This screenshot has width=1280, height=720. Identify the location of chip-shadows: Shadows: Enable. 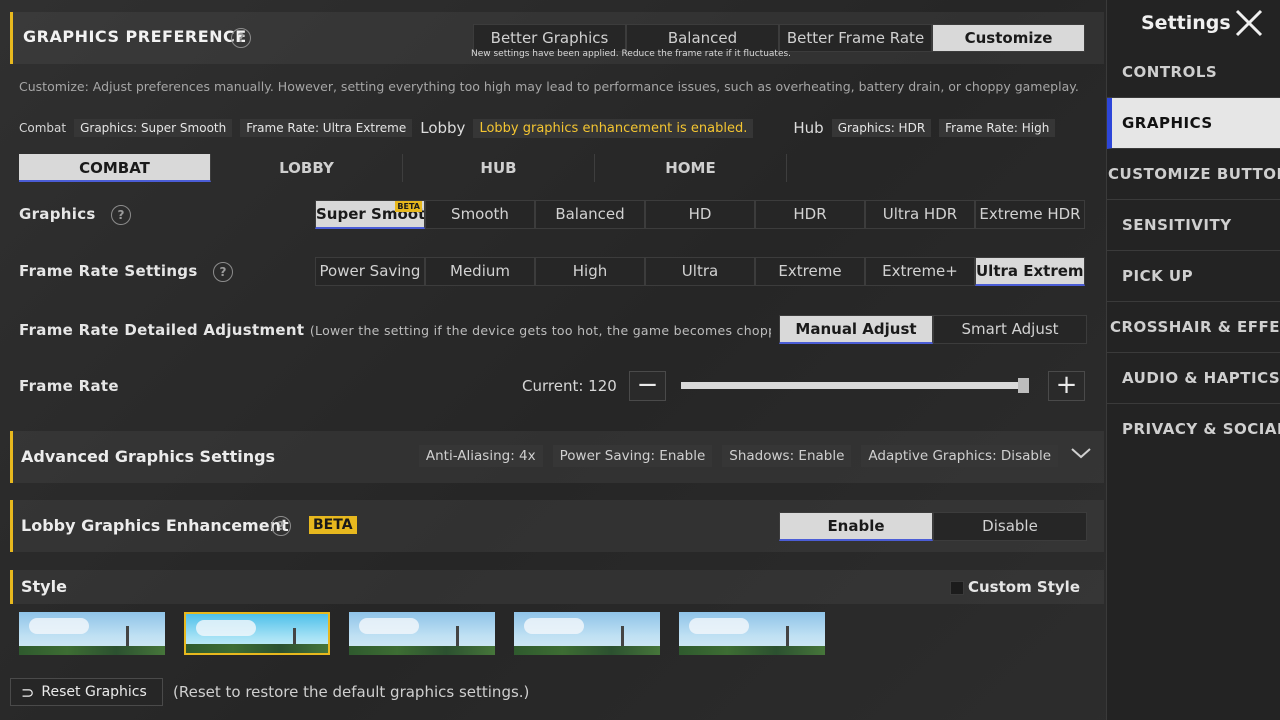
(787, 456).